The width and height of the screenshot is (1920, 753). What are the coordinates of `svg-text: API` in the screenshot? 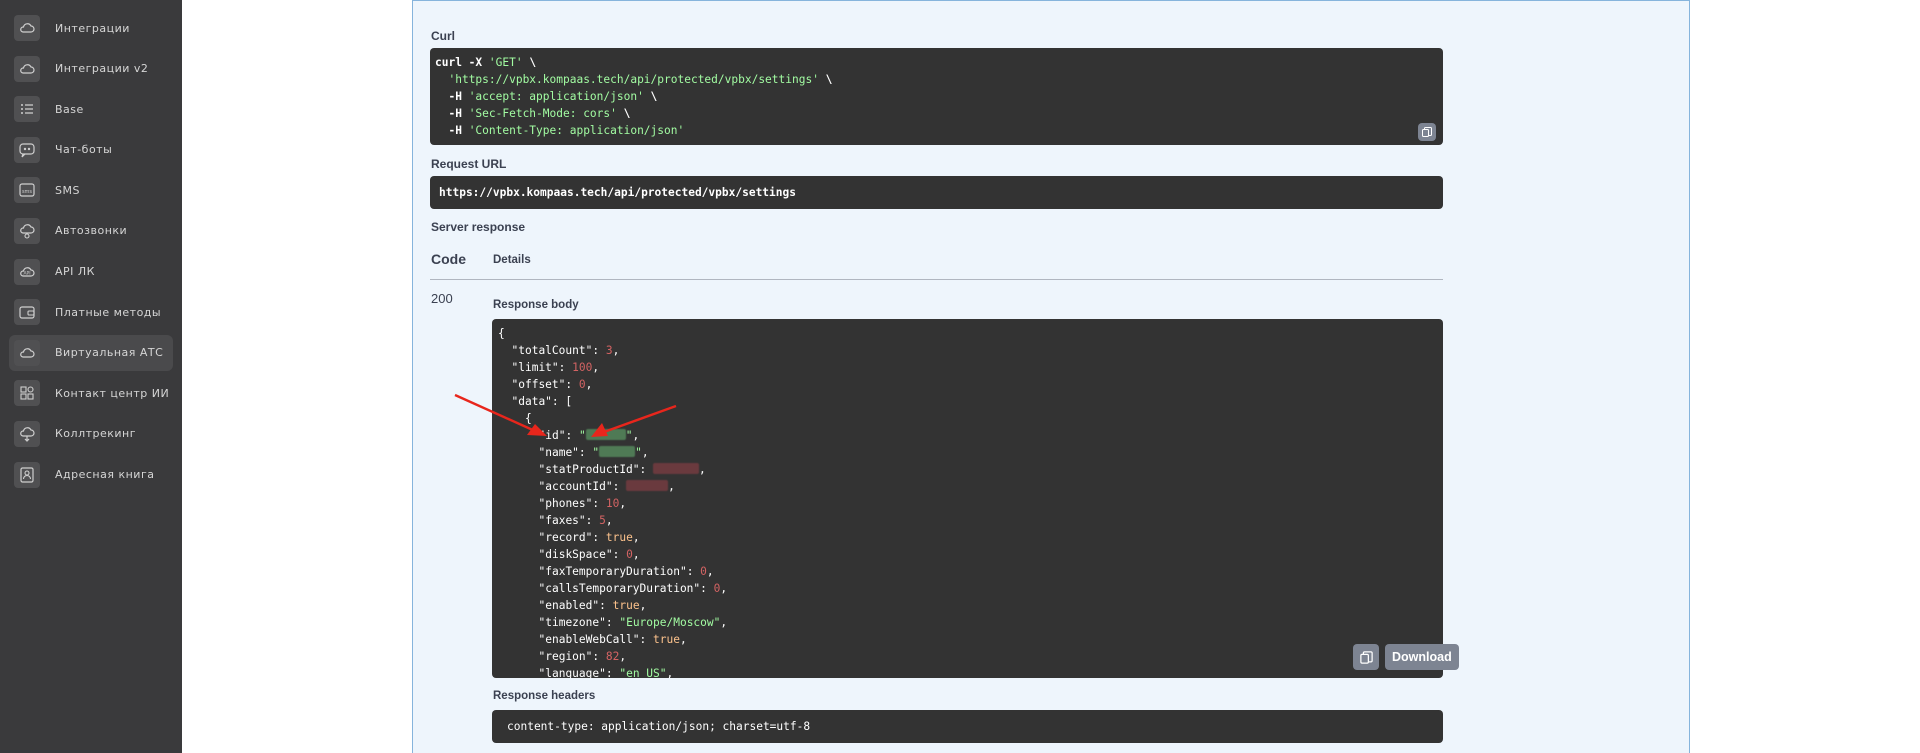 It's located at (26, 273).